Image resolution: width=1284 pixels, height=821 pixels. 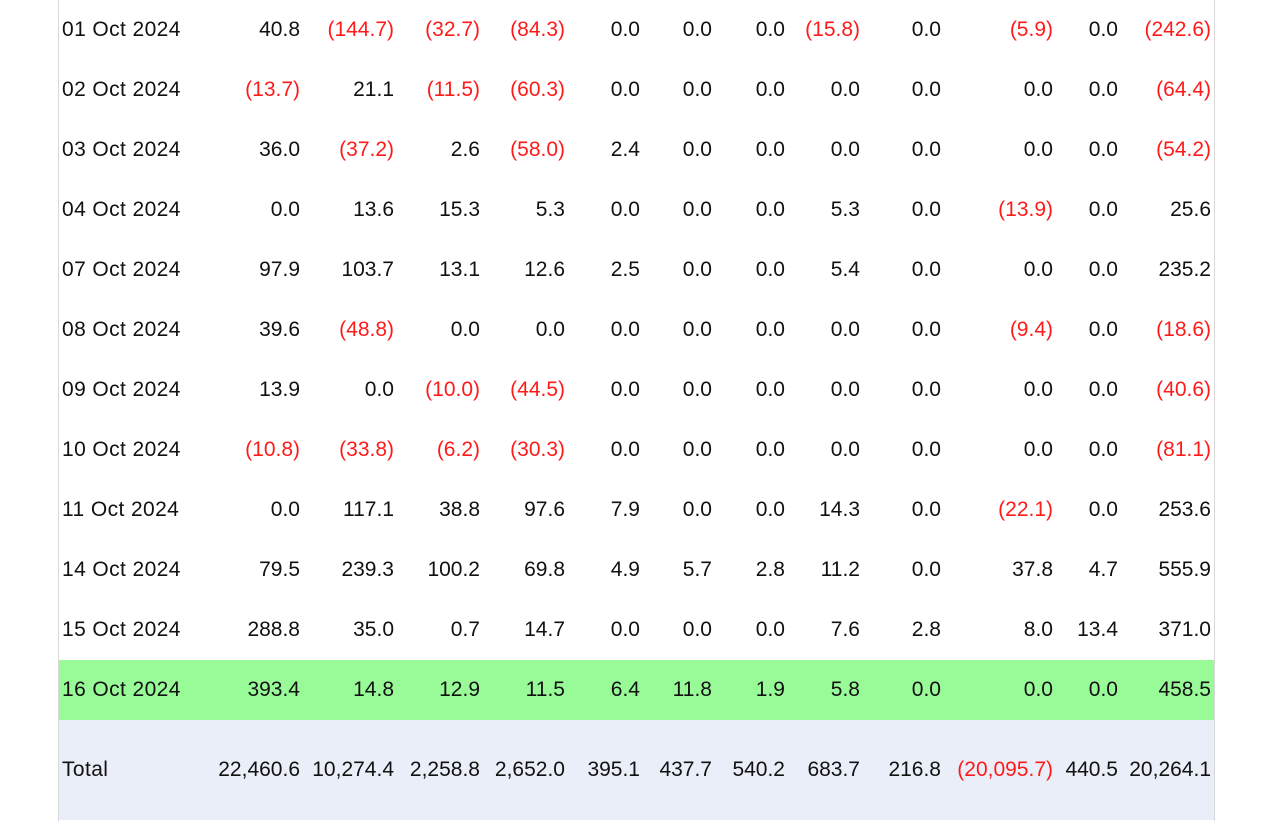 I want to click on value-cell: 12.9, so click(x=440, y=690).